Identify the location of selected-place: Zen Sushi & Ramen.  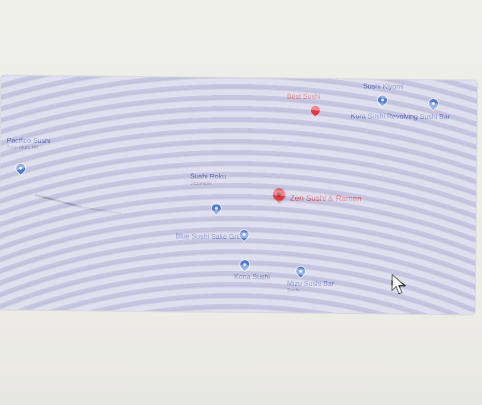
(325, 199).